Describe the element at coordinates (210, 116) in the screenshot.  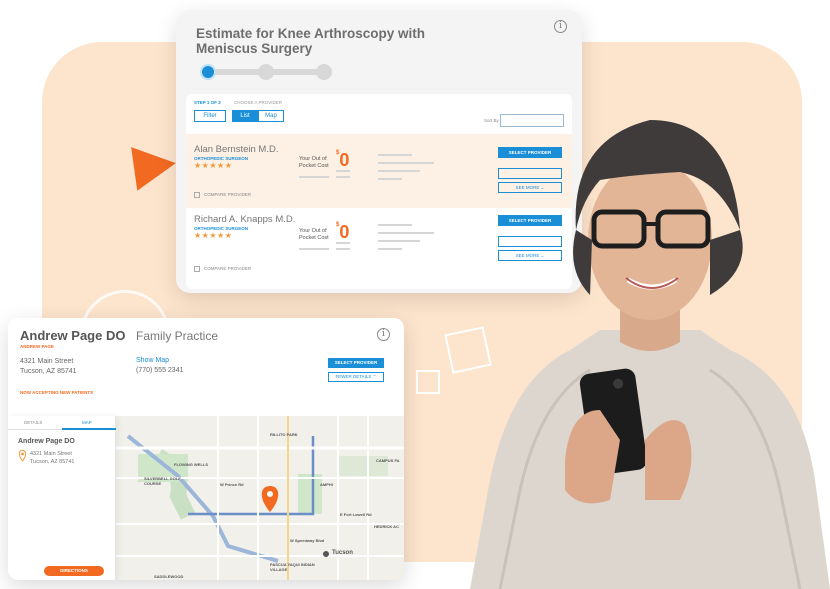
I see `filter-button: Filter` at that location.